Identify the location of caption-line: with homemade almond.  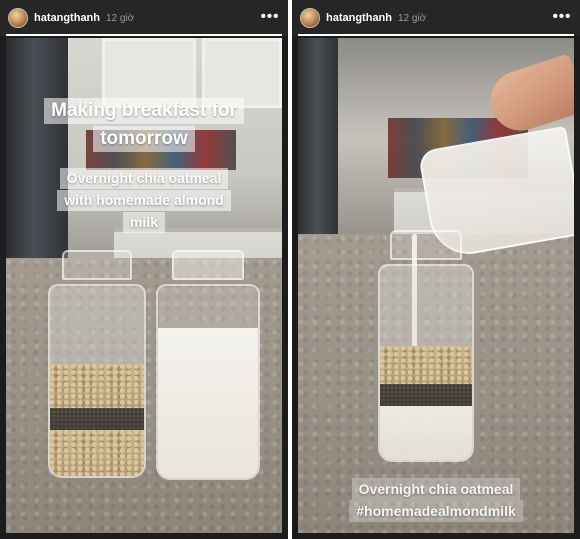
(144, 200).